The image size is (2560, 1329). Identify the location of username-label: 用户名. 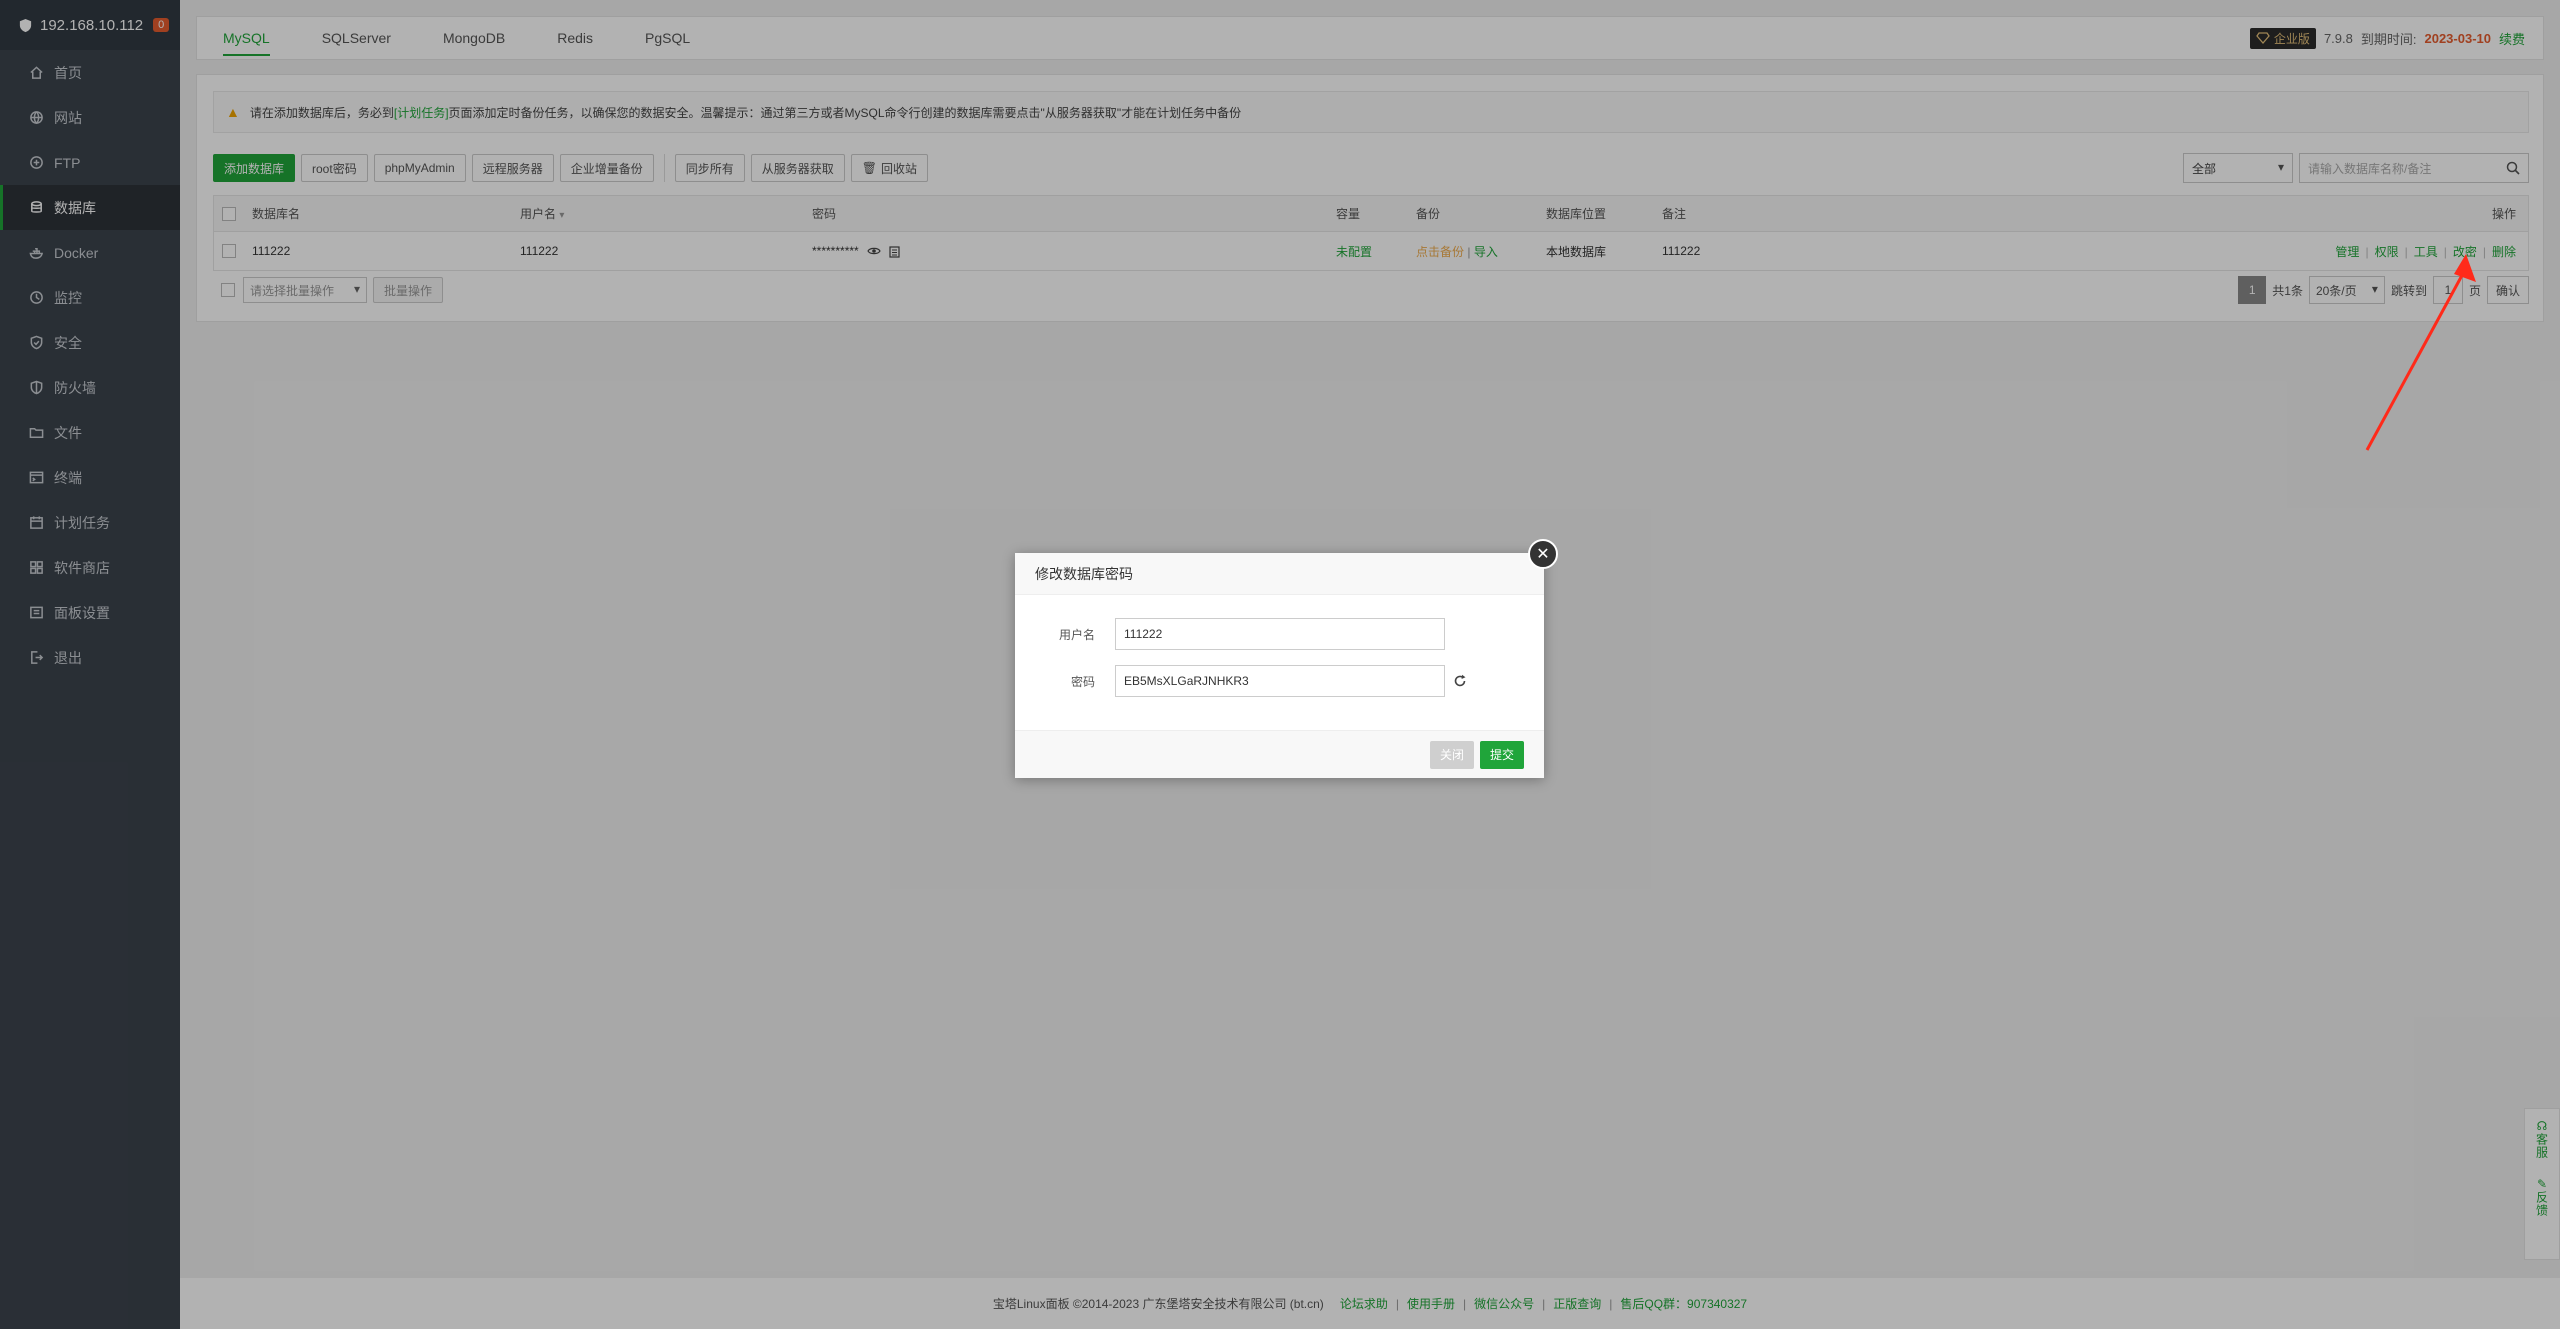
(1076, 634).